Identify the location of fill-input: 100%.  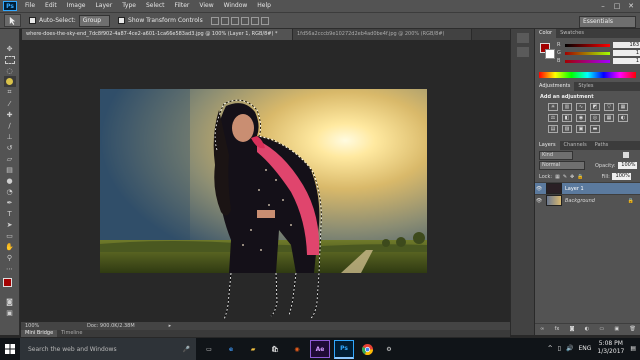
(621, 176).